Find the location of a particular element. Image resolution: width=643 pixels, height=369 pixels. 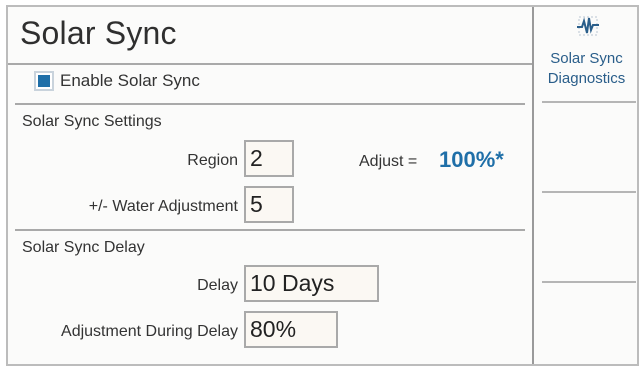

checkbox-checked-mark is located at coordinates (44, 81).